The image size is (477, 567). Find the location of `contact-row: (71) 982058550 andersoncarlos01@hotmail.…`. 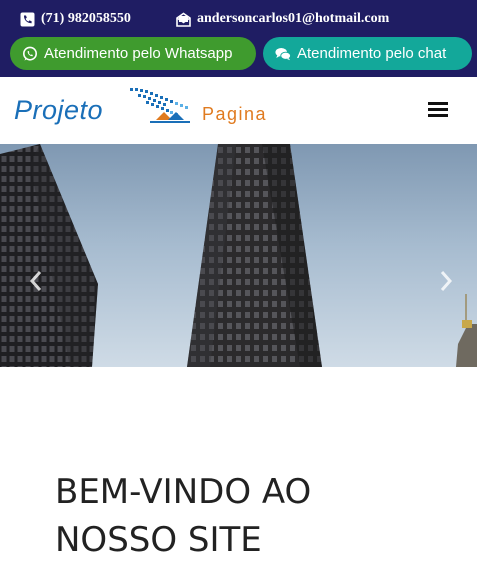

contact-row: (71) 982058550 andersoncarlos01@hotmail.… is located at coordinates (238, 19).